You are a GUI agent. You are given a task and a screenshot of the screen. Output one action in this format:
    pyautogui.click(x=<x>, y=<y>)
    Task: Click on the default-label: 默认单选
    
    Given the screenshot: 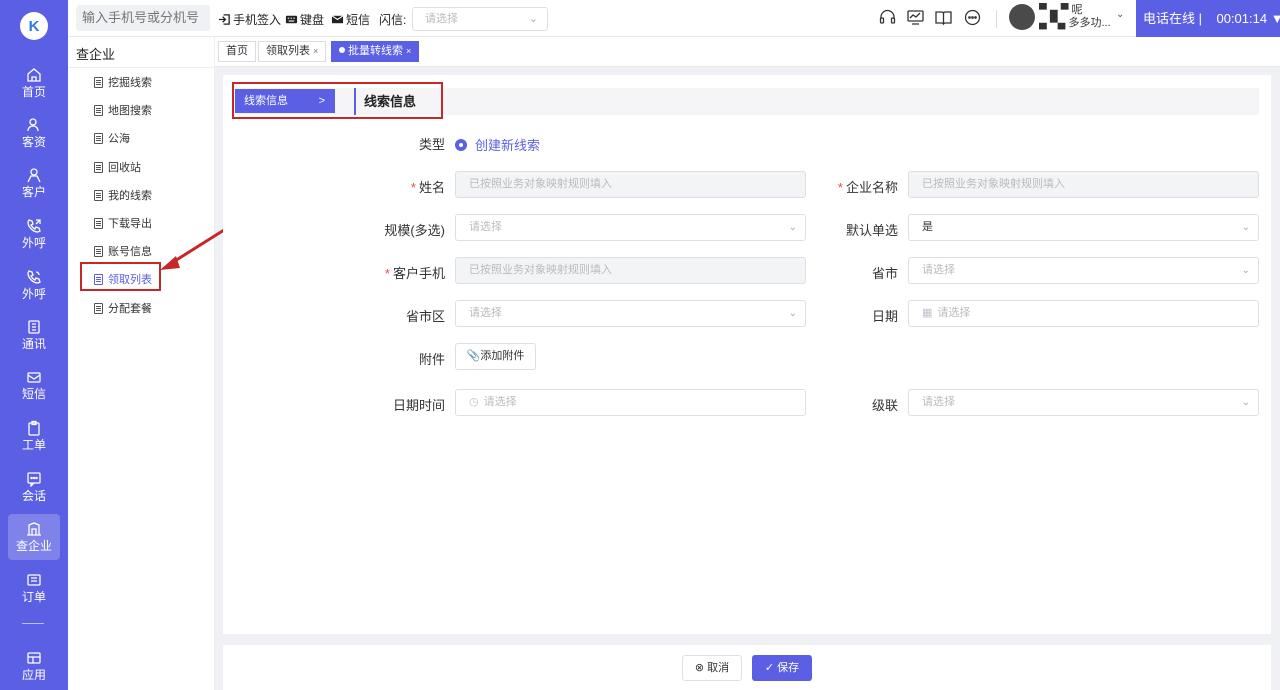 What is the action you would take?
    pyautogui.click(x=871, y=230)
    